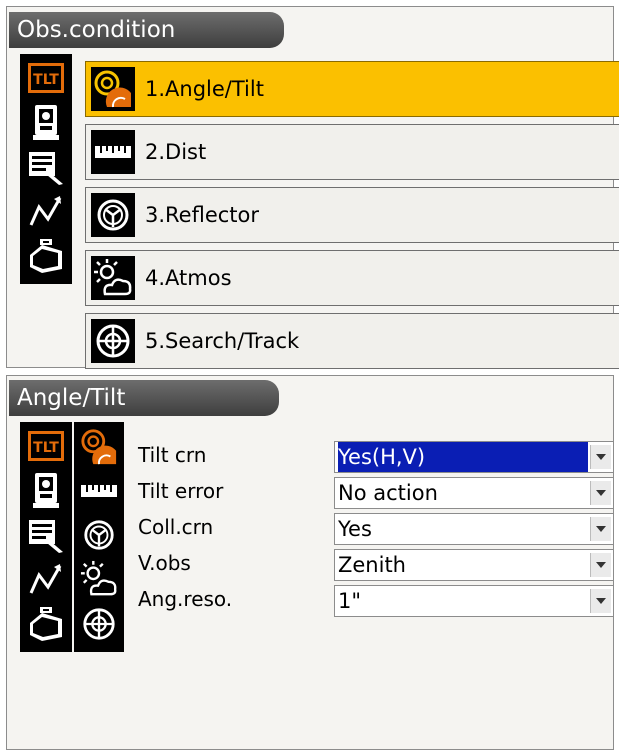  What do you see at coordinates (372, 565) in the screenshot?
I see `select-value: Zenith` at bounding box center [372, 565].